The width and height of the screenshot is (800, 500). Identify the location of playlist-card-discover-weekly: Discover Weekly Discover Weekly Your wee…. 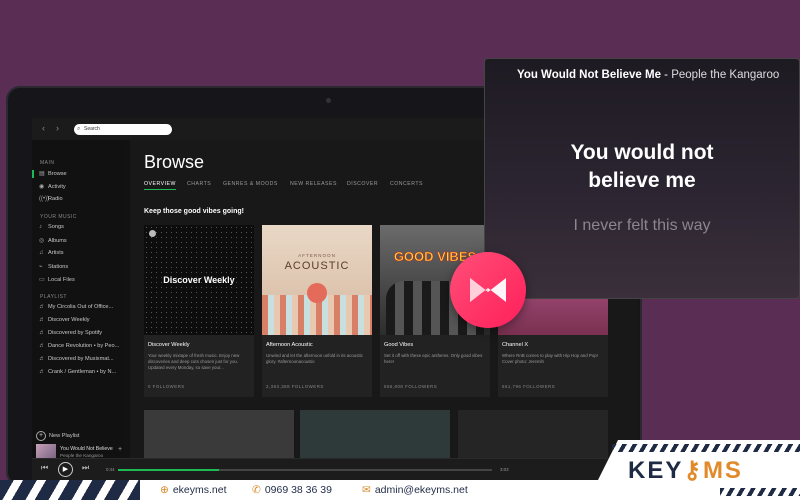
(199, 311).